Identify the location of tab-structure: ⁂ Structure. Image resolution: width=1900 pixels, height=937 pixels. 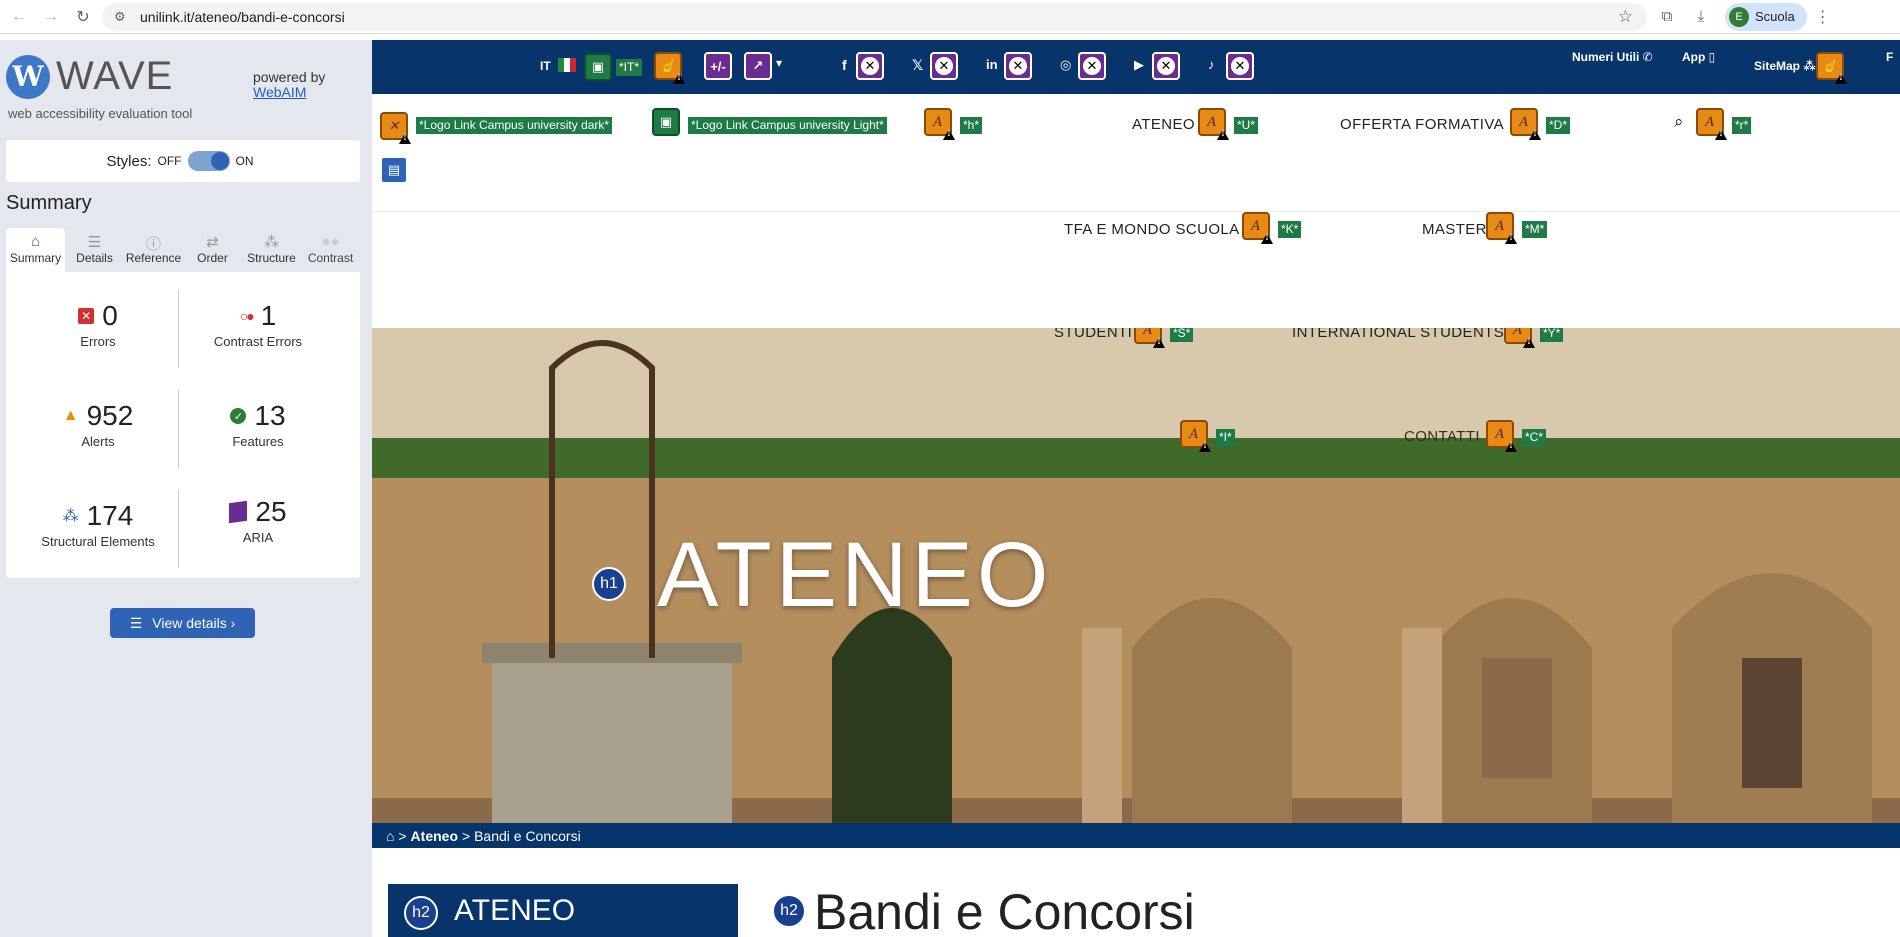
(271, 250).